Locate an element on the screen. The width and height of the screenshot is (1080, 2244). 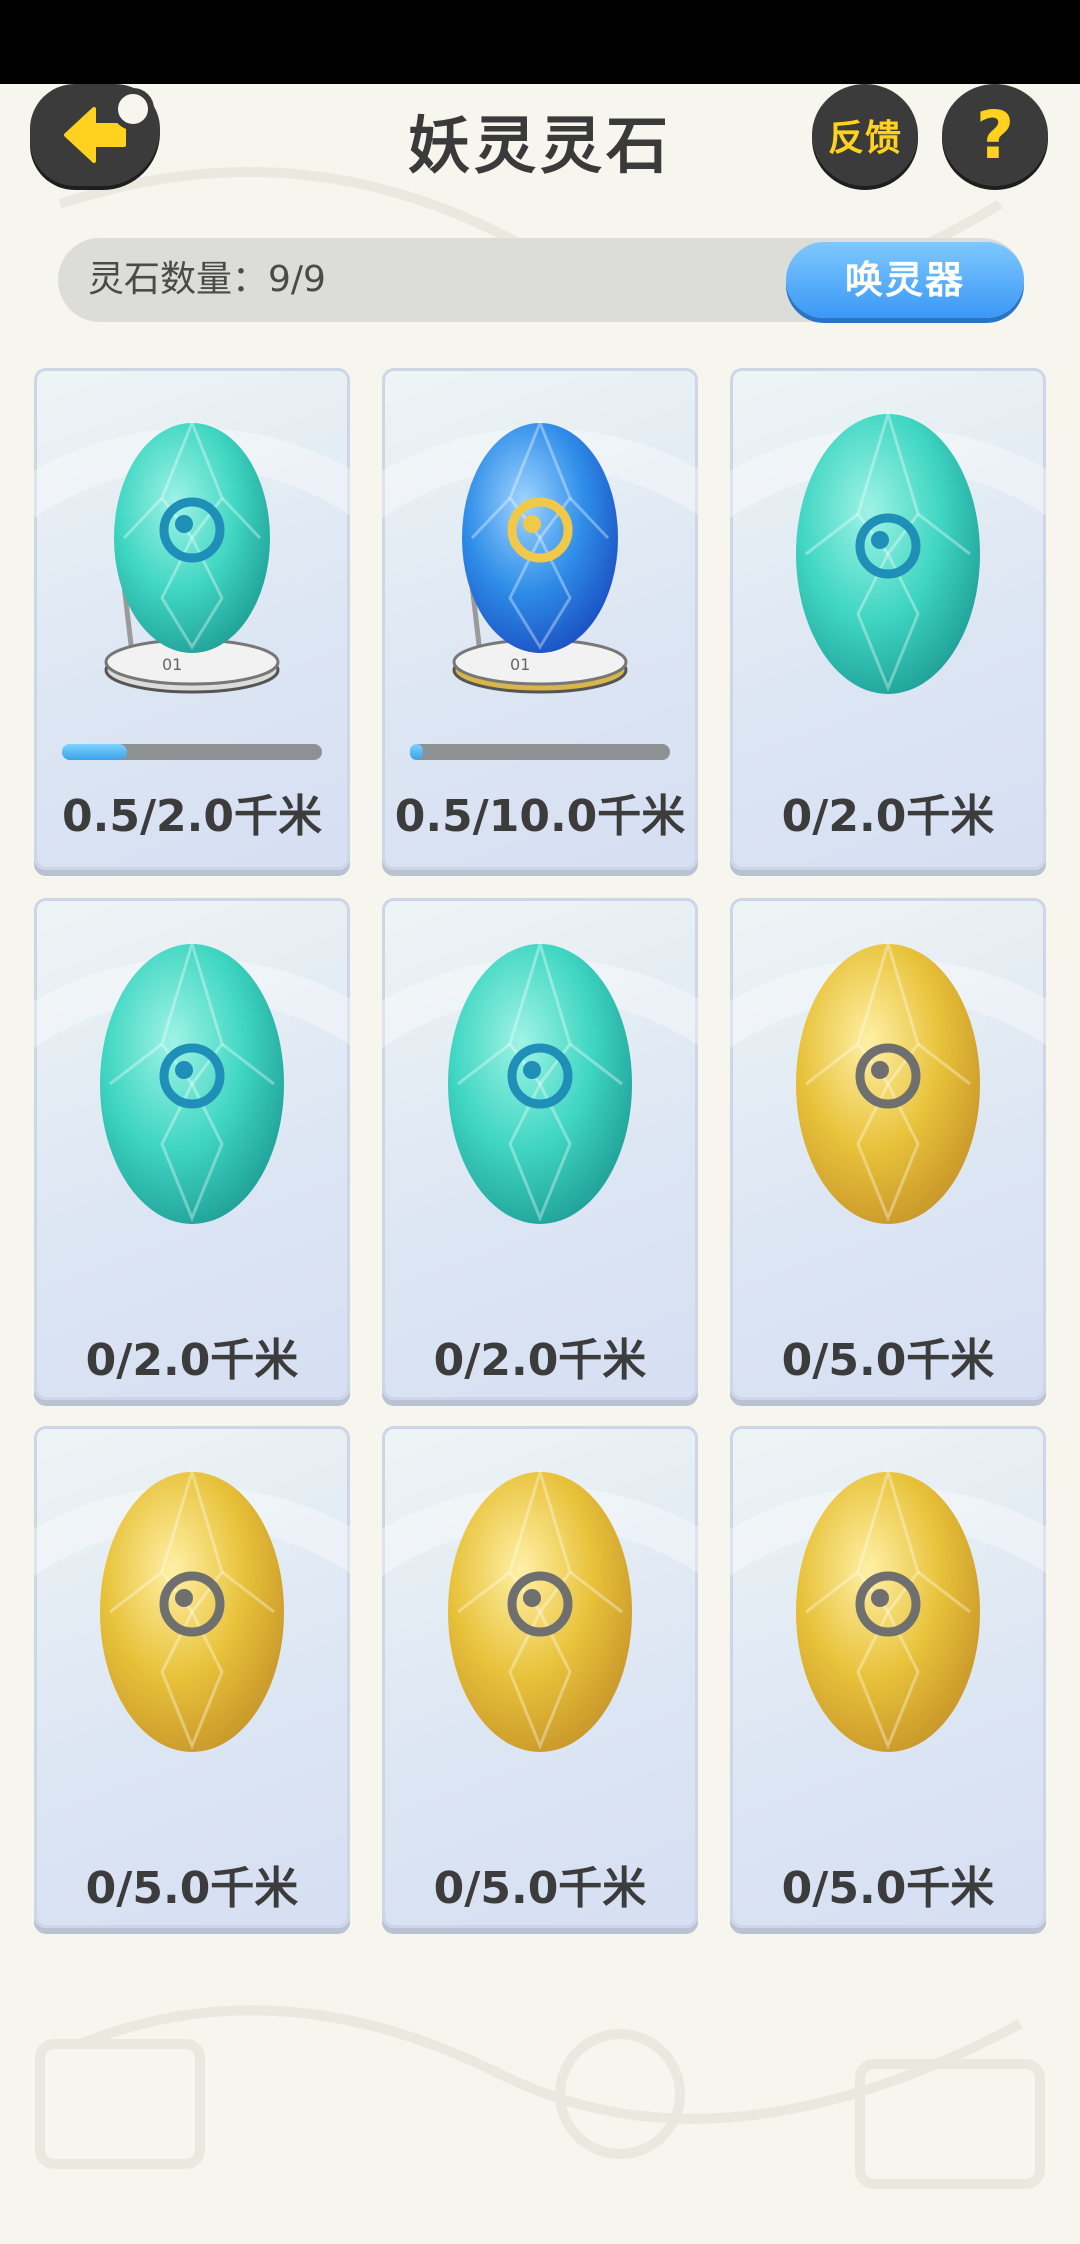
stone-count-bar: 灵石数量：9/9 唤灵器 is located at coordinates (541, 280).